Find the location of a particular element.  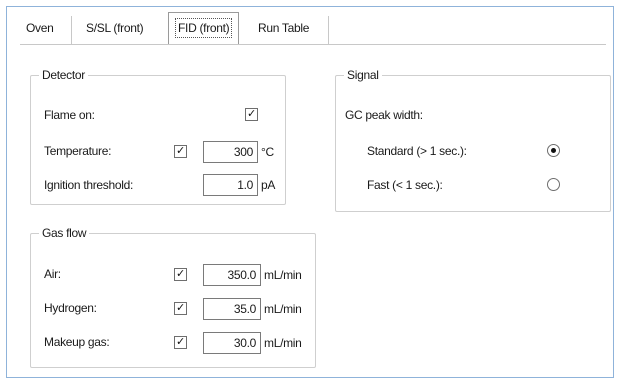

hydrogen-flow-unit: mL/min is located at coordinates (283, 309).